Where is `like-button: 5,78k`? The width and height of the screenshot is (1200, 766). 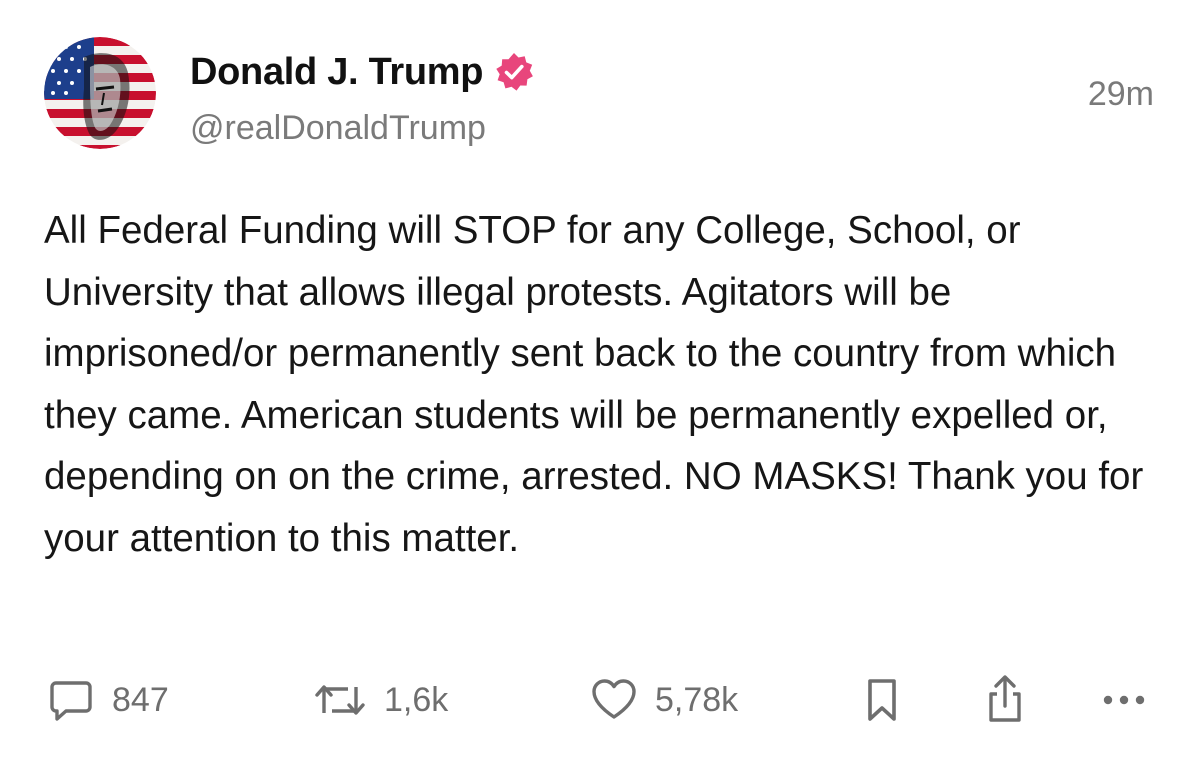
like-button: 5,78k is located at coordinates (664, 700).